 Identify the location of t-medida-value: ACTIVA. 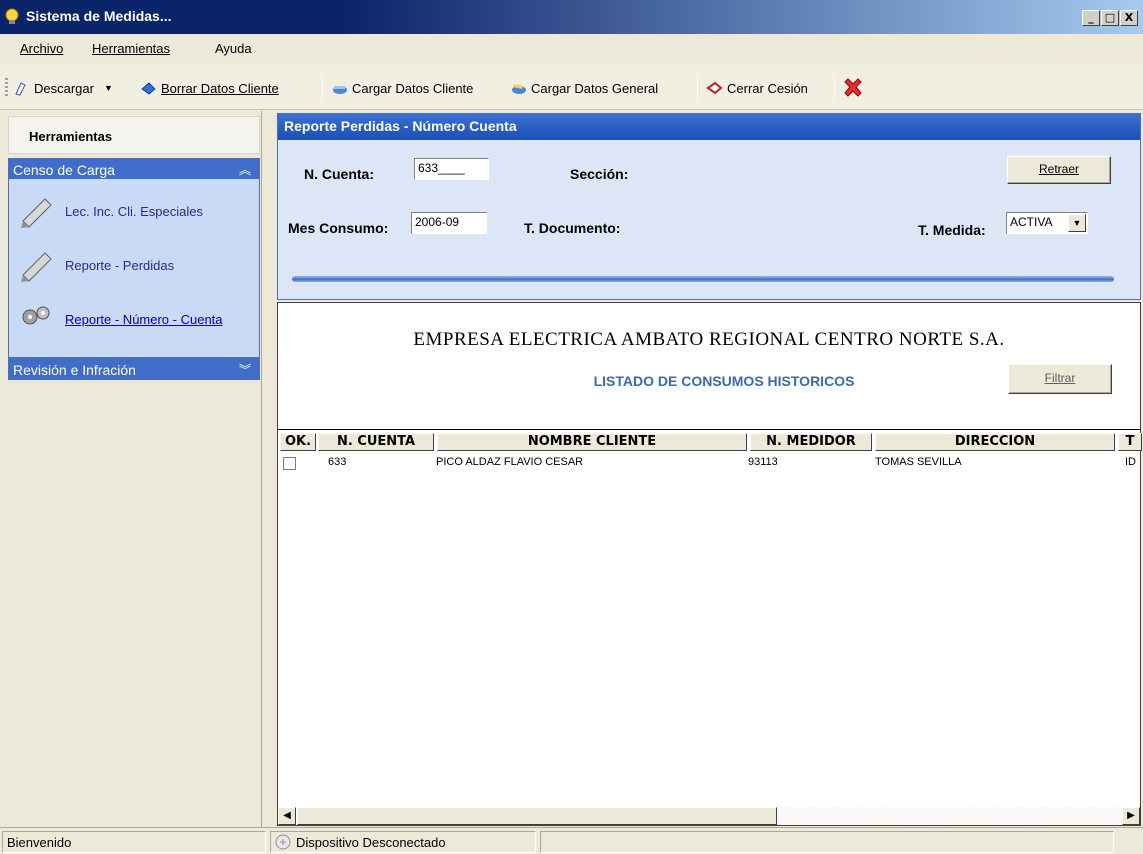
(1031, 222).